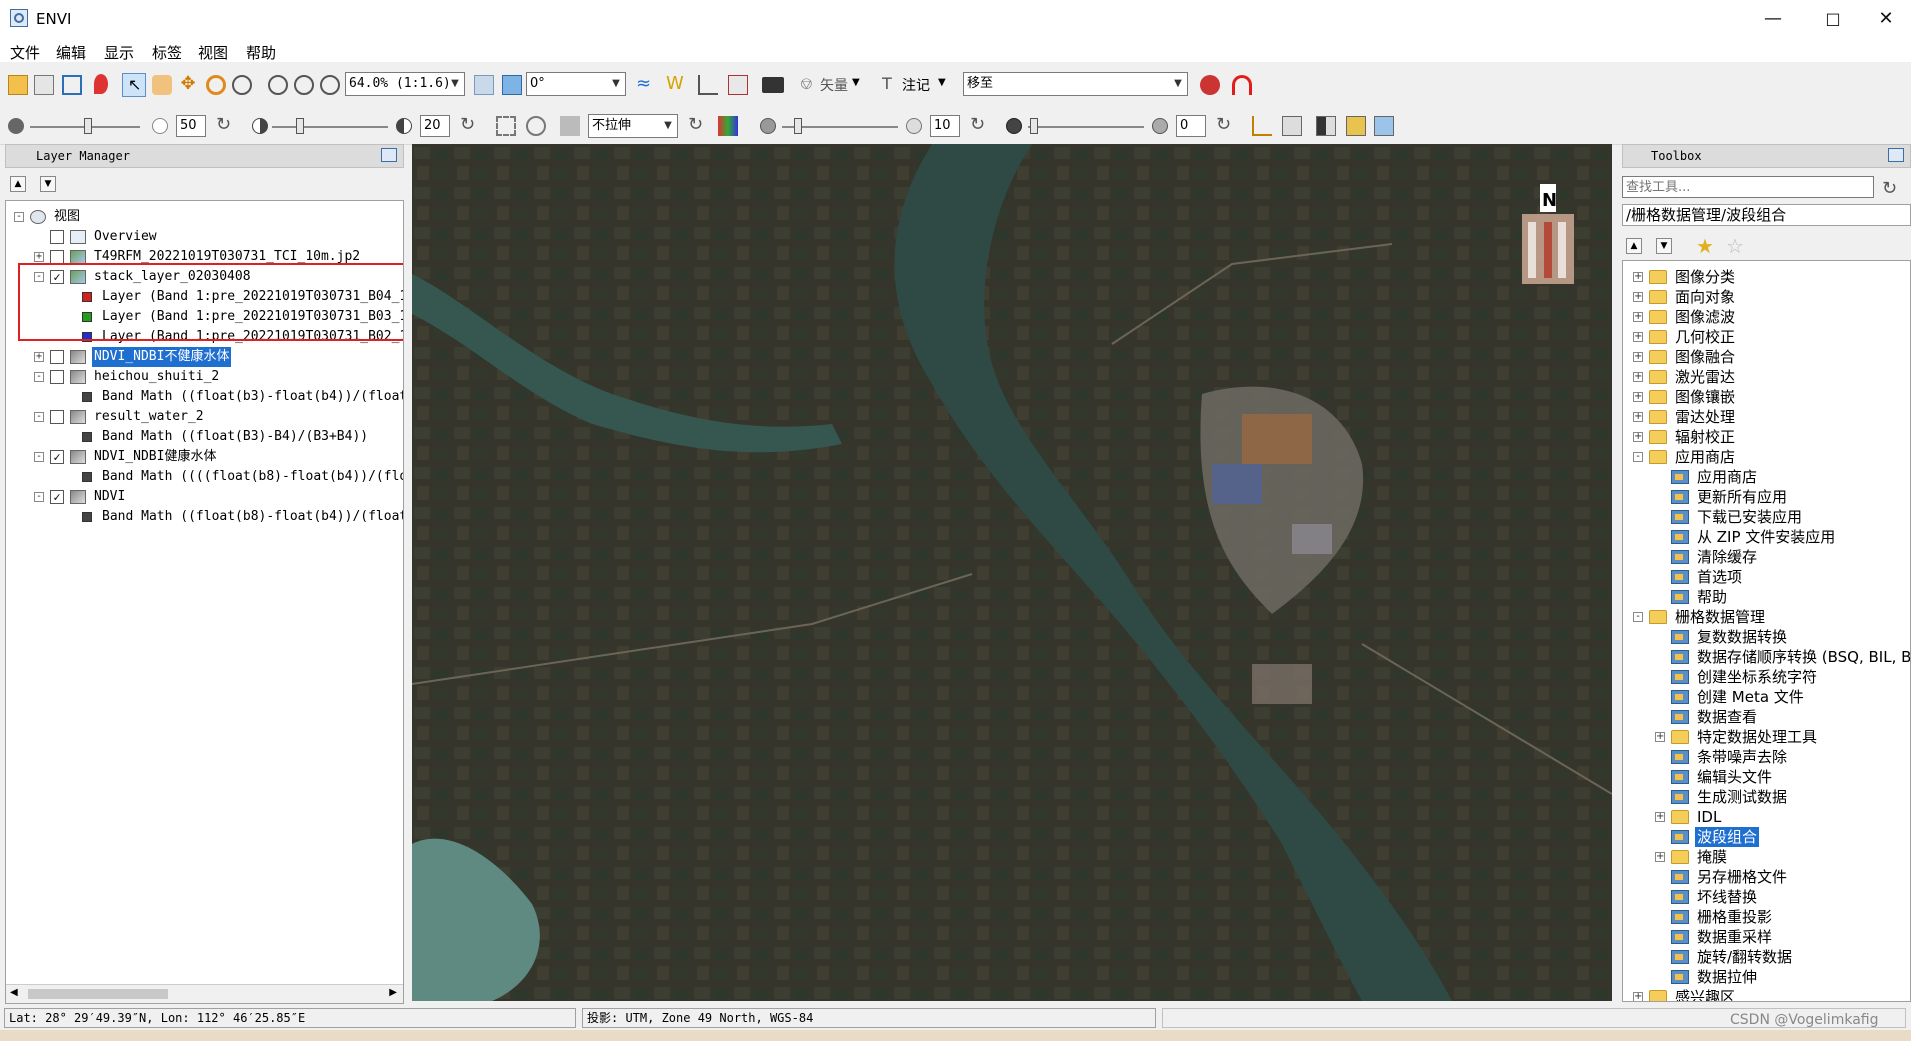 Image resolution: width=1911 pixels, height=1041 pixels. I want to click on annotation-icon: T, so click(892, 85).